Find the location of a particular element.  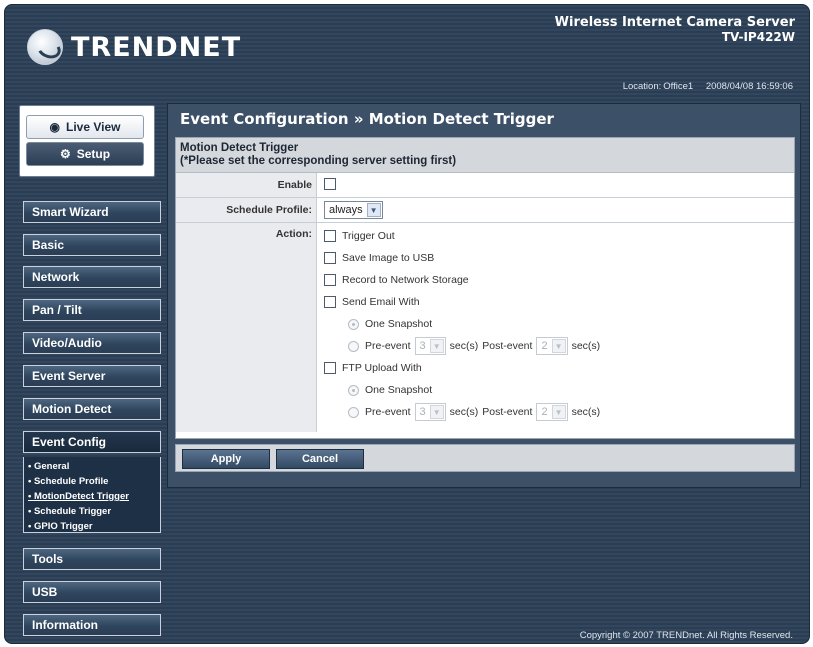

ftp-upload-option: FTP Upload With is located at coordinates (373, 368).